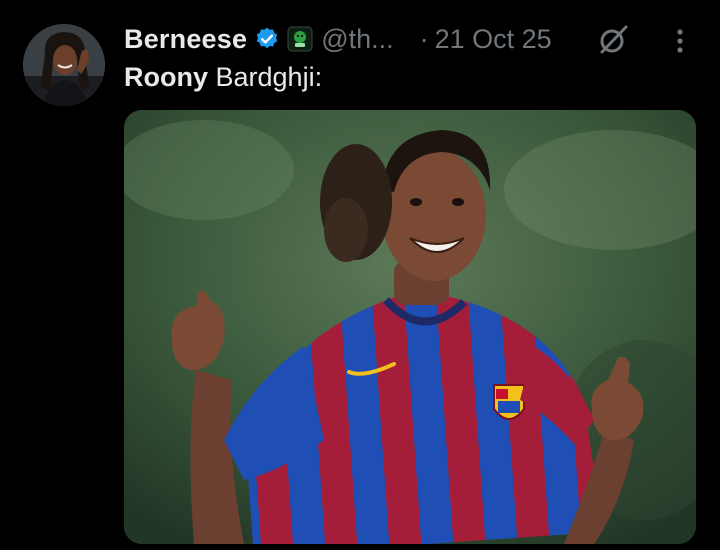  What do you see at coordinates (267, 39) in the screenshot?
I see `verified-badge-icon` at bounding box center [267, 39].